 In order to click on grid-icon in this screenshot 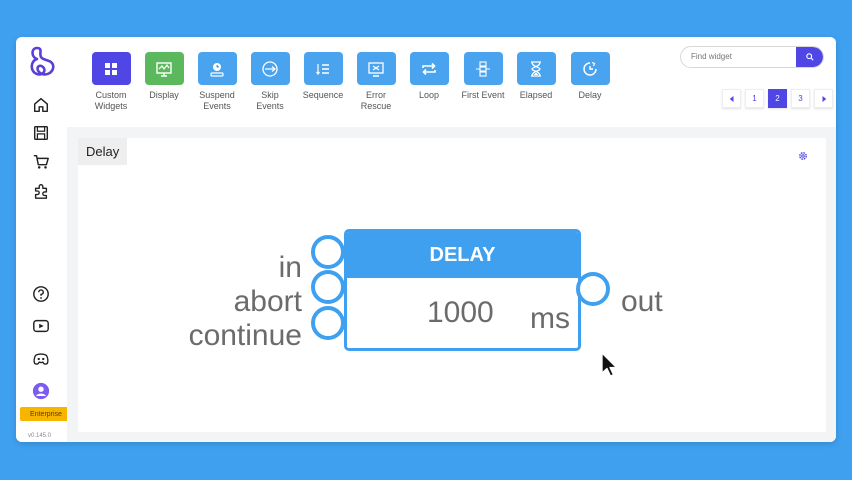, I will do `click(111, 68)`.